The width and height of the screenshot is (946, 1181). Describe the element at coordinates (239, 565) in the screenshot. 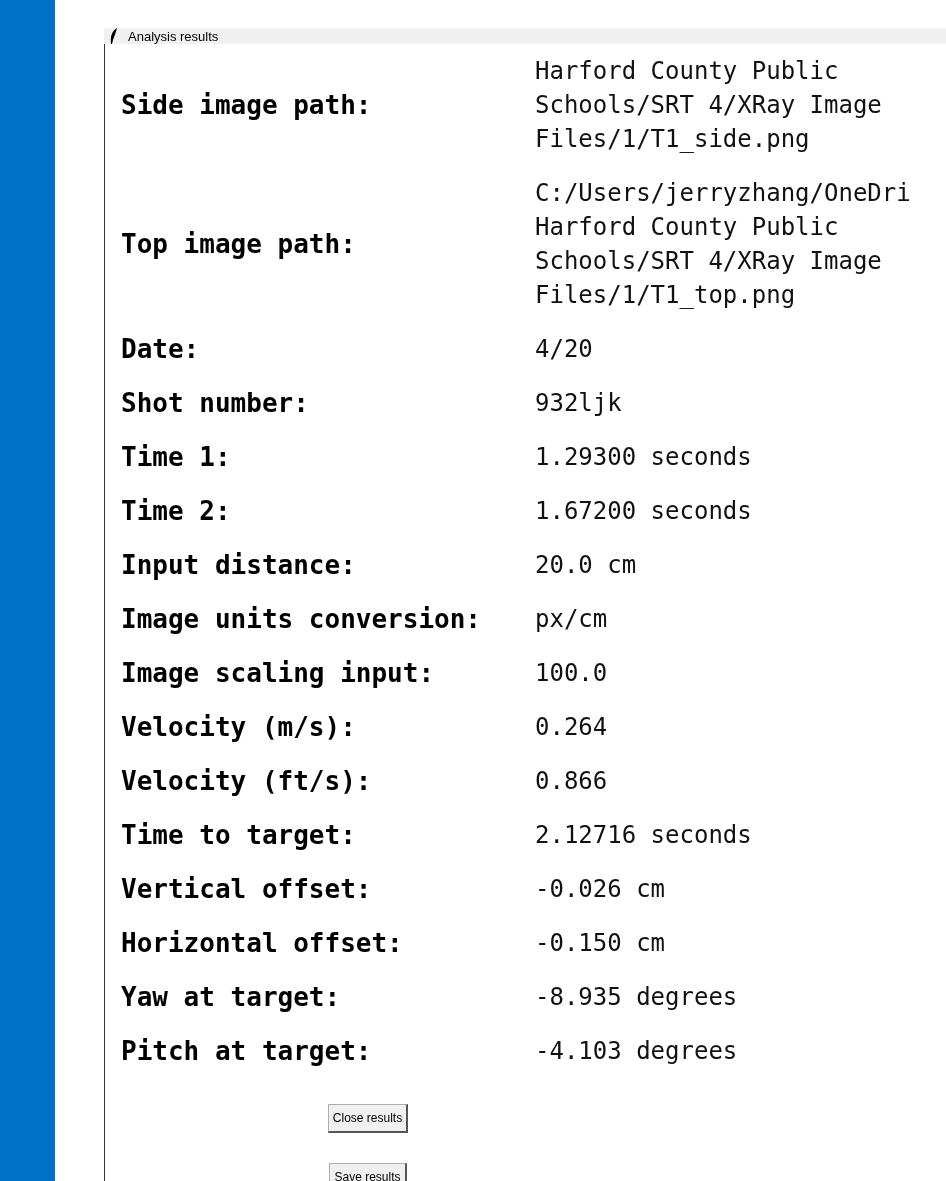

I see `field-label: Input distance:` at that location.